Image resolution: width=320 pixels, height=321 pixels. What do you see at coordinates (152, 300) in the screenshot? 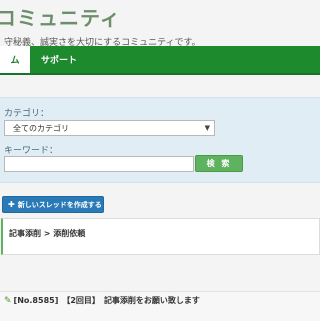
I see `thread-title: 記事添削をお願い致します` at bounding box center [152, 300].